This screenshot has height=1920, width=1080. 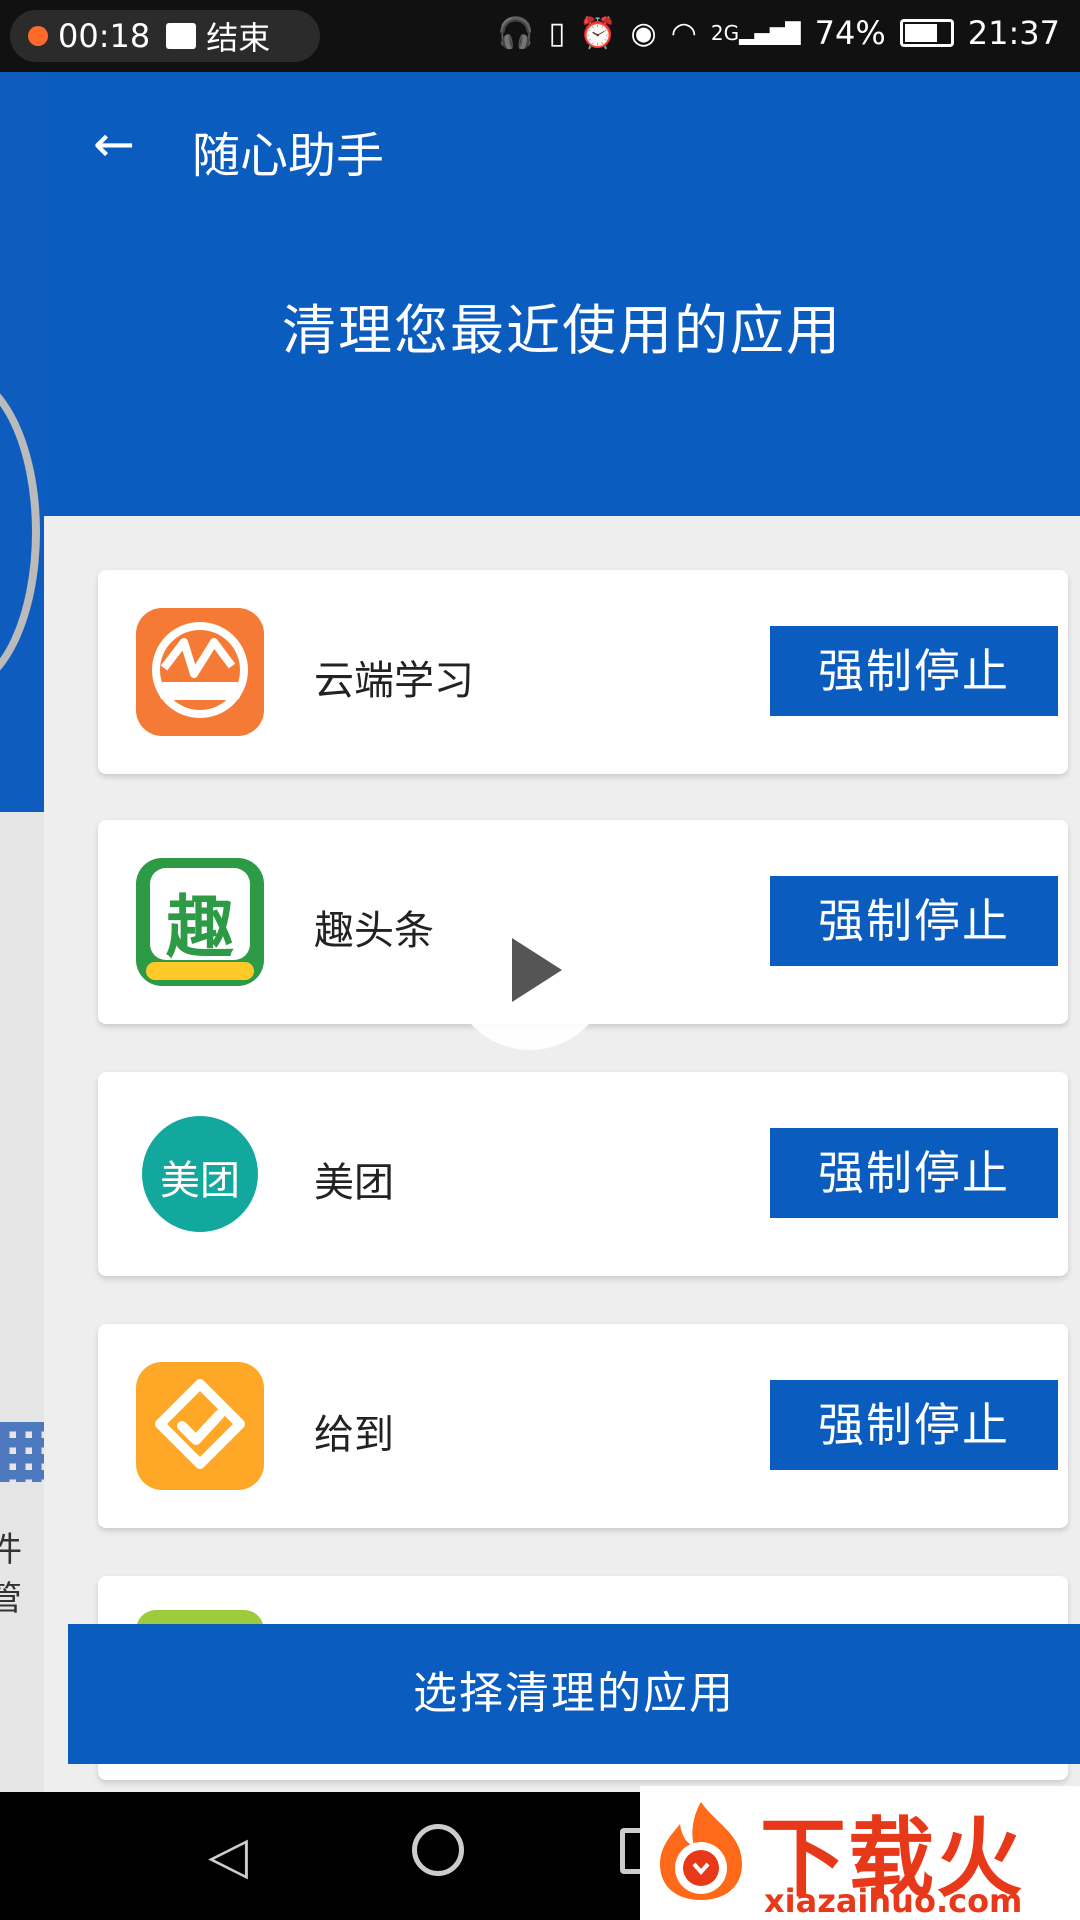 I want to click on headset-icon: 🎧, so click(x=516, y=33).